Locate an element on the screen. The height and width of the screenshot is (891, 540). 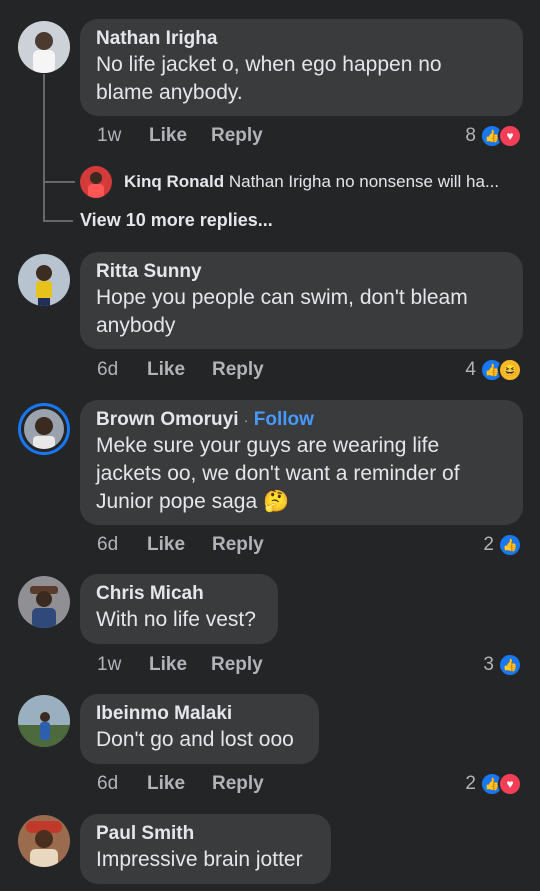
reaction-summary: 2 👍 ♥ is located at coordinates (493, 784).